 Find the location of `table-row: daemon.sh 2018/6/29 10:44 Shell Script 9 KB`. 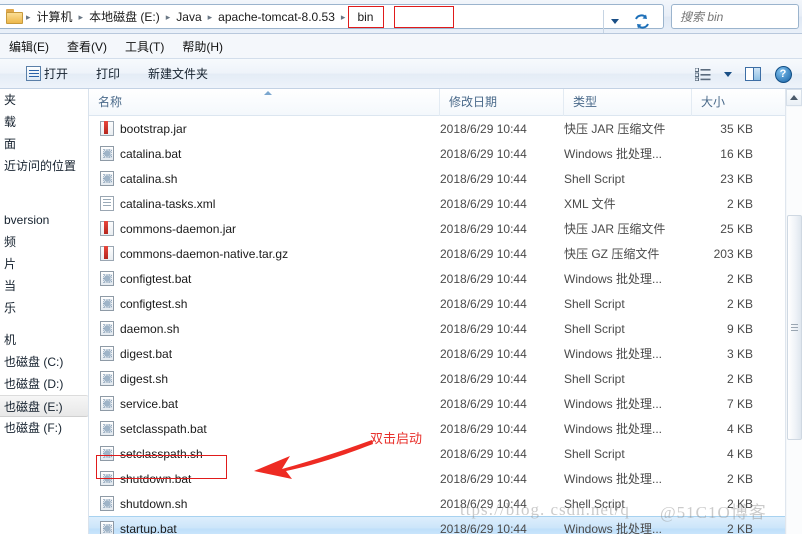

table-row: daemon.sh 2018/6/29 10:44 Shell Script 9 KB is located at coordinates (437, 328).